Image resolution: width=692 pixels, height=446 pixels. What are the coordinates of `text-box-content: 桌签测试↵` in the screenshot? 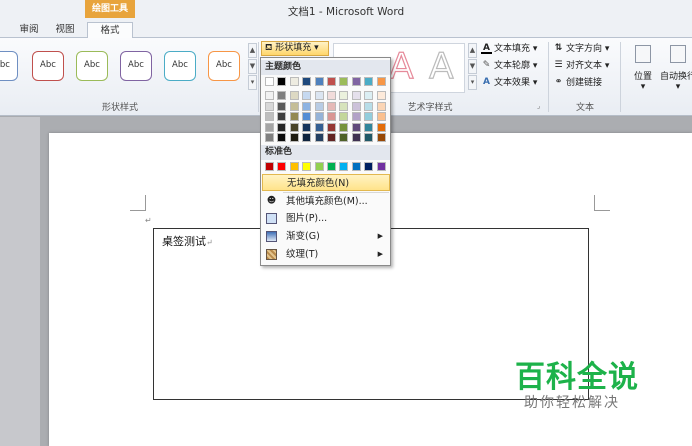 It's located at (187, 241).